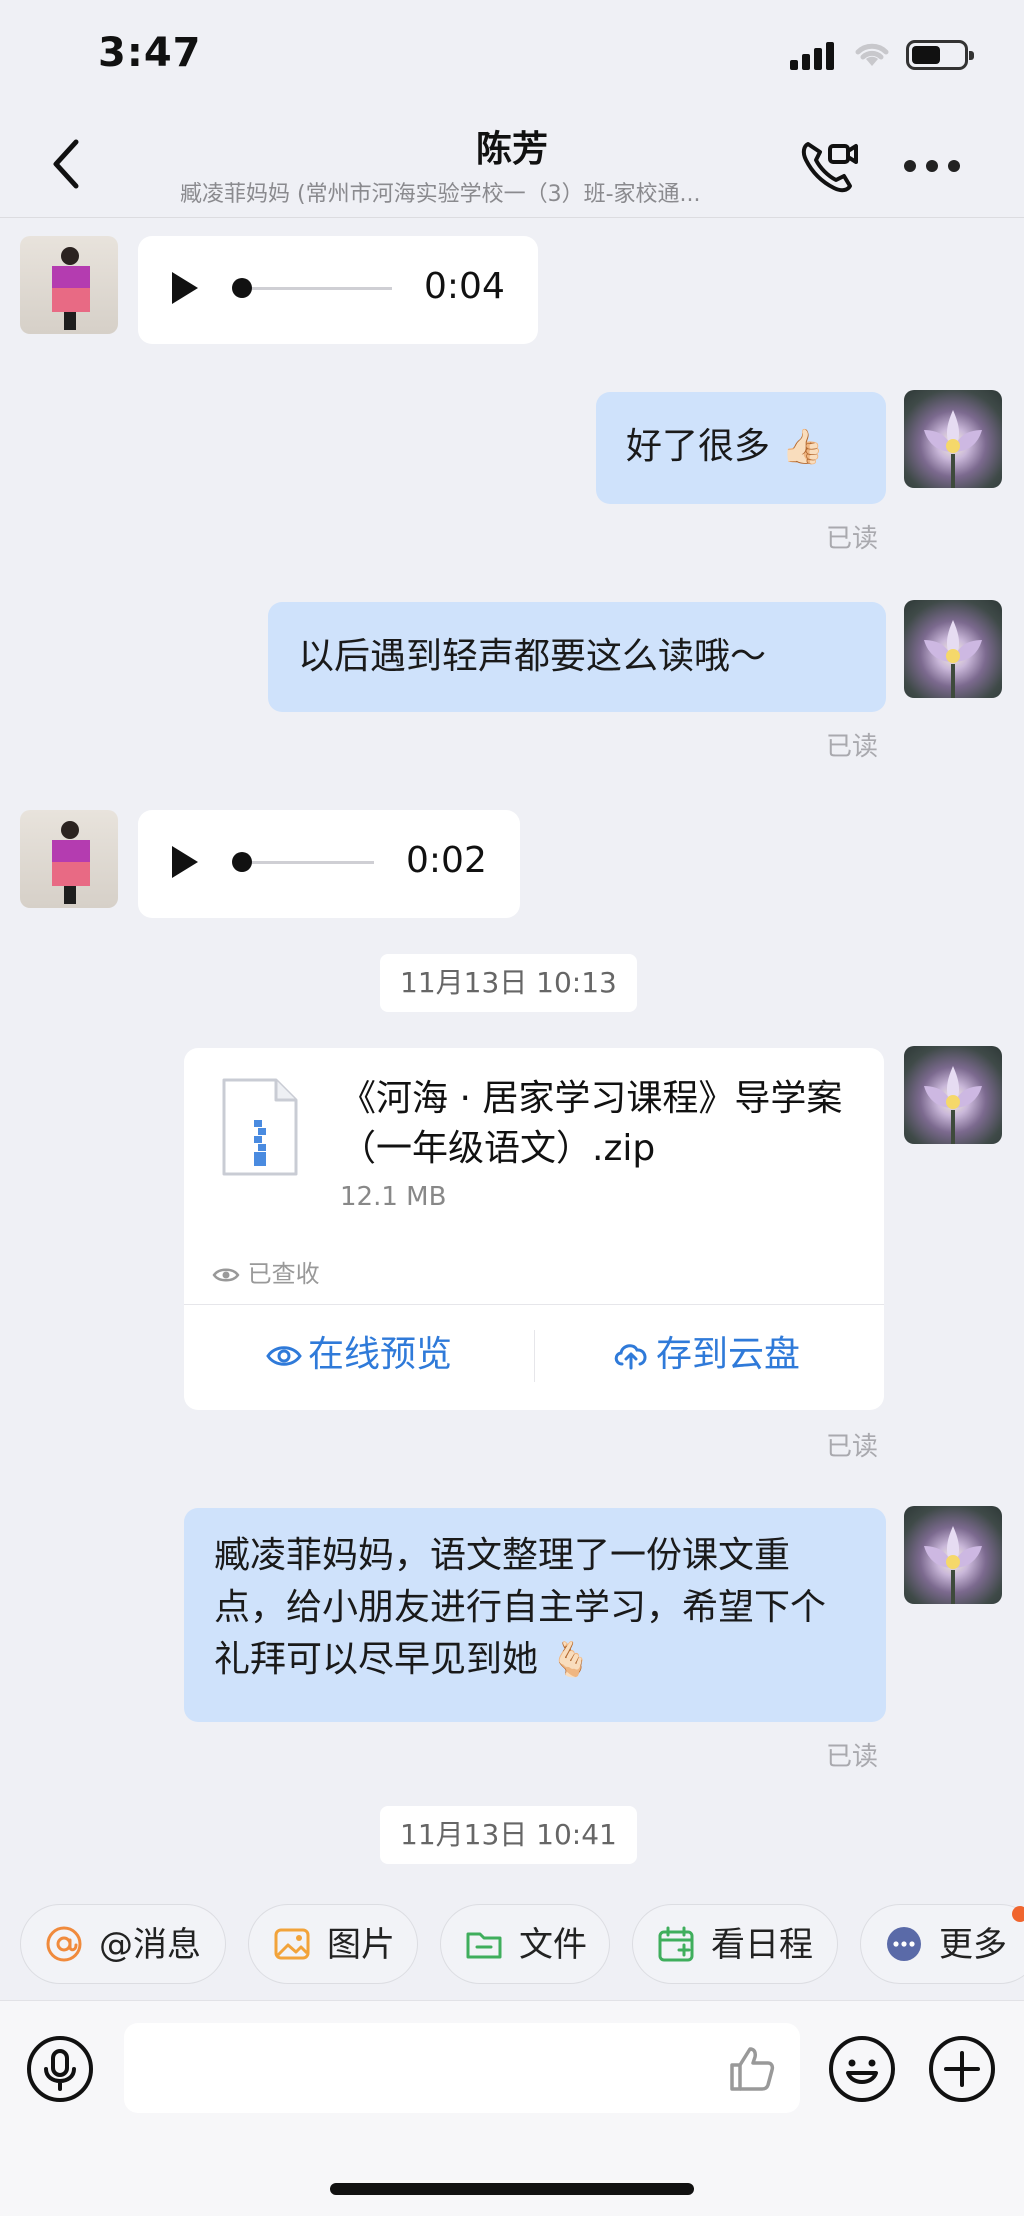 The height and width of the screenshot is (2216, 1024). Describe the element at coordinates (462, 2068) in the screenshot. I see `message-input` at that location.